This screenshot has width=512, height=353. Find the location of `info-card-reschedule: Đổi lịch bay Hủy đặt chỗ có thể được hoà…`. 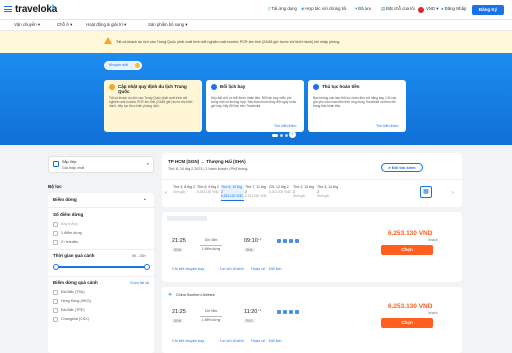

info-card-reschedule: Đổi lịch bay Hủy đặt chỗ có thể được hoà… is located at coordinates (255, 106).